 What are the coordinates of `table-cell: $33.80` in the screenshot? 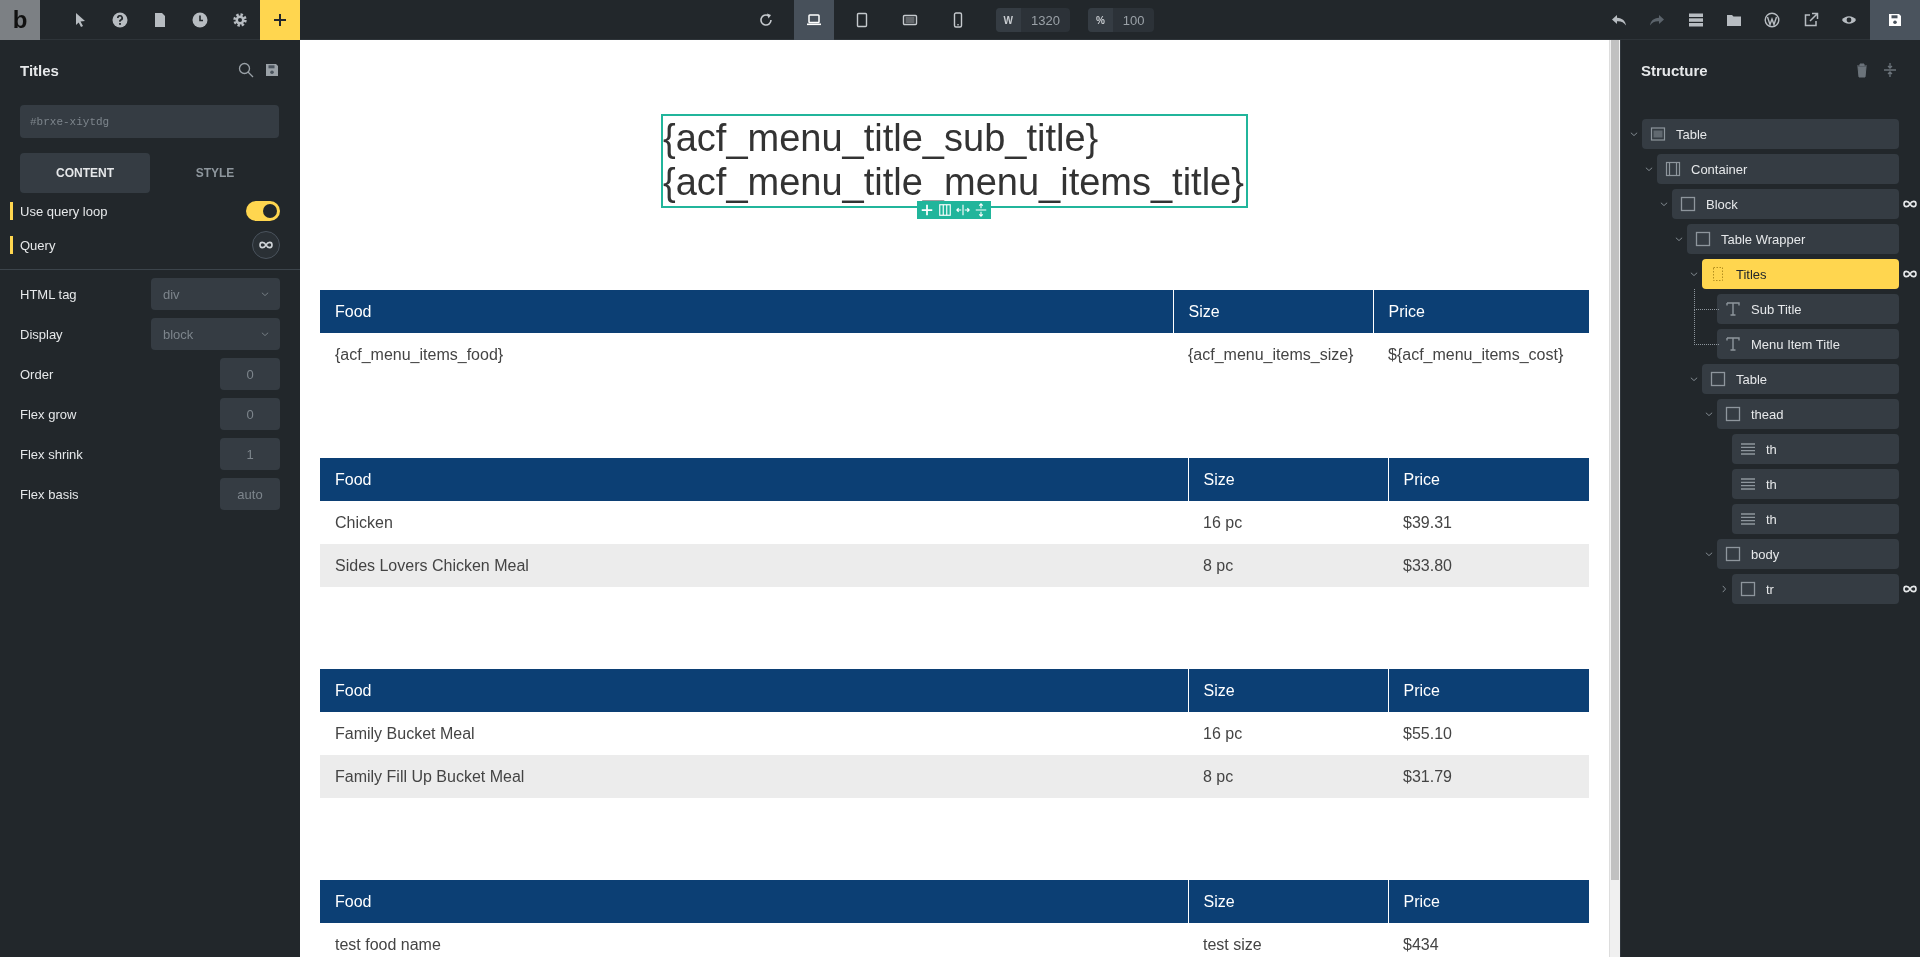 It's located at (1488, 565).